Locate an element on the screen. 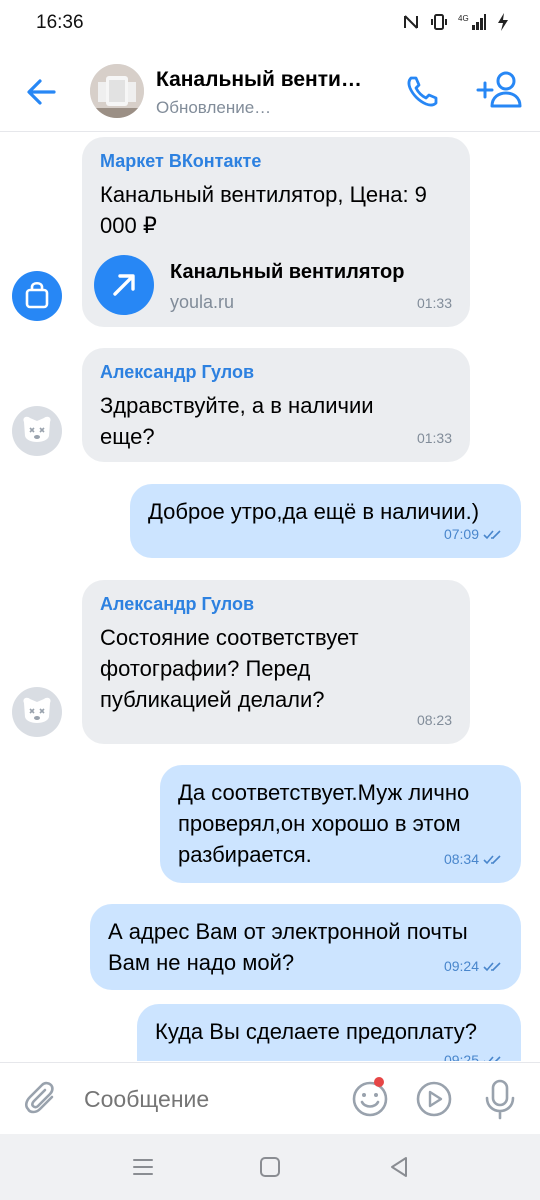 This screenshot has height=1200, width=540. message-status: 09:24 is located at coordinates (473, 966).